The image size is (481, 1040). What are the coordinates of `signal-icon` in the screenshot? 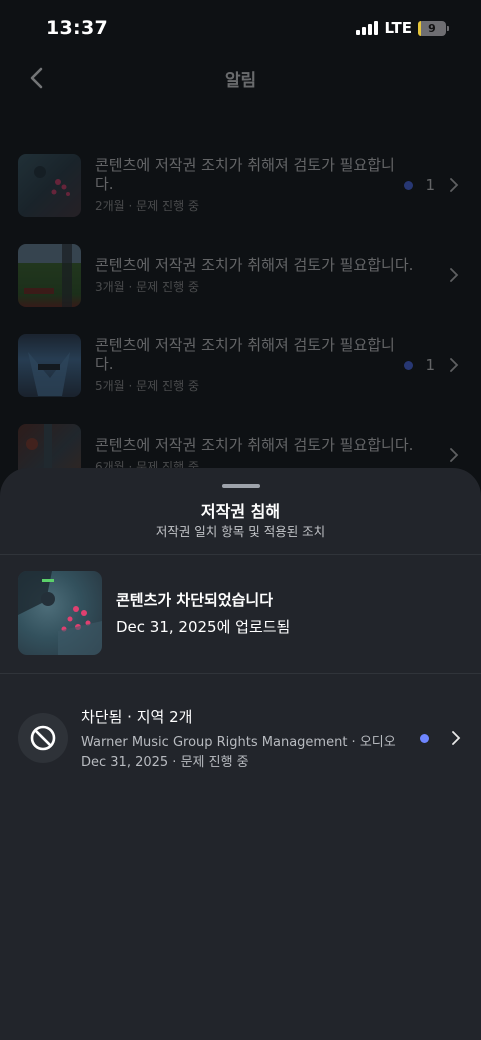 It's located at (367, 28).